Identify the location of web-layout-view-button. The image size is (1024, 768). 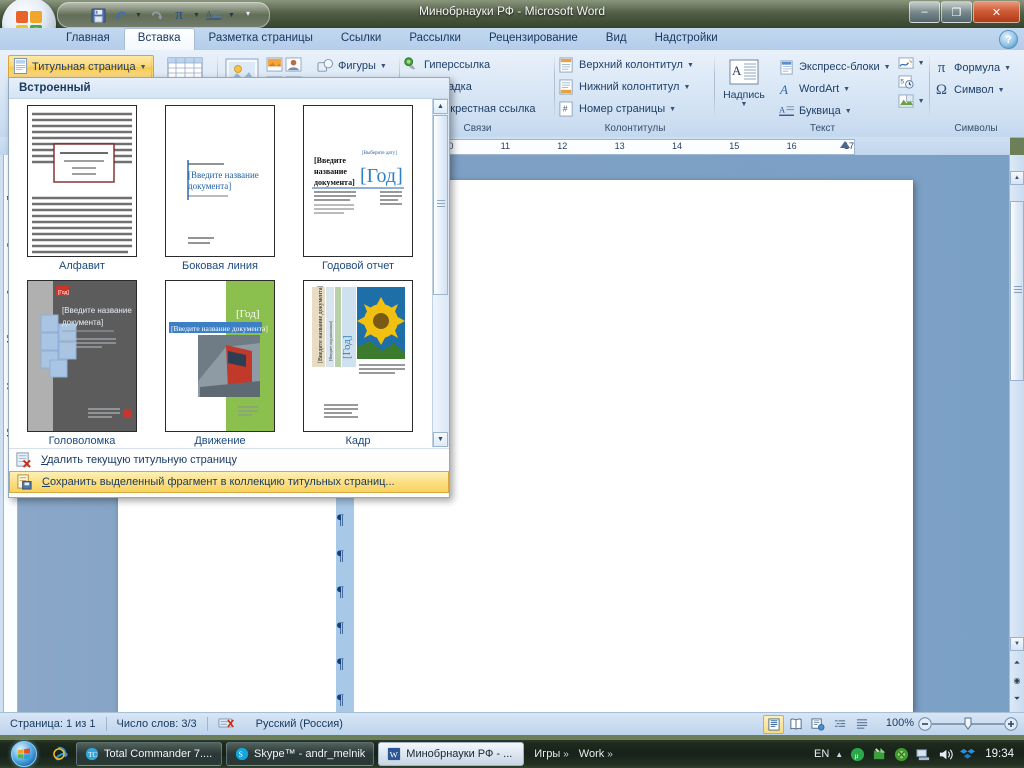
(817, 724).